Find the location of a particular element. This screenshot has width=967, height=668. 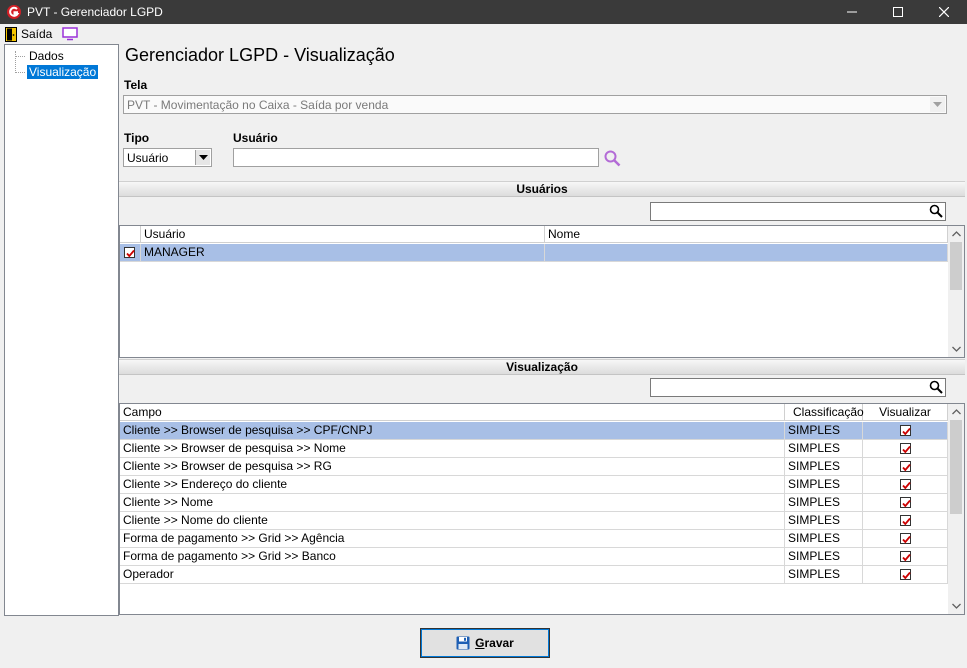

close-icon is located at coordinates (944, 12).